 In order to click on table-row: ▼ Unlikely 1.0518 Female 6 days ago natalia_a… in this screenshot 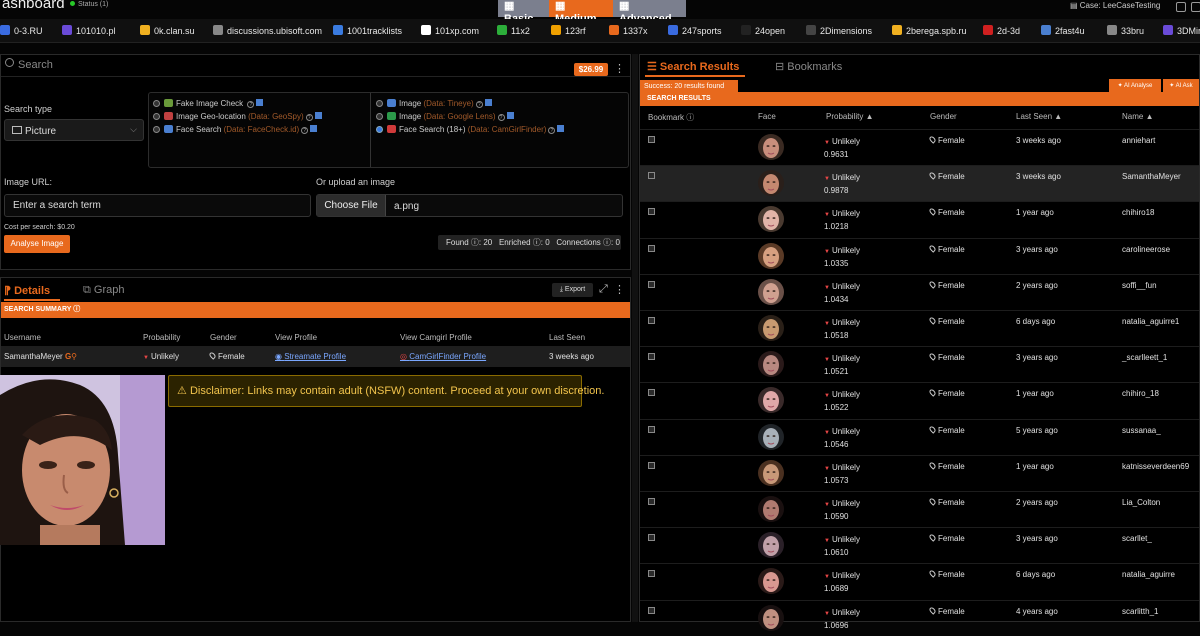, I will do `click(919, 328)`.